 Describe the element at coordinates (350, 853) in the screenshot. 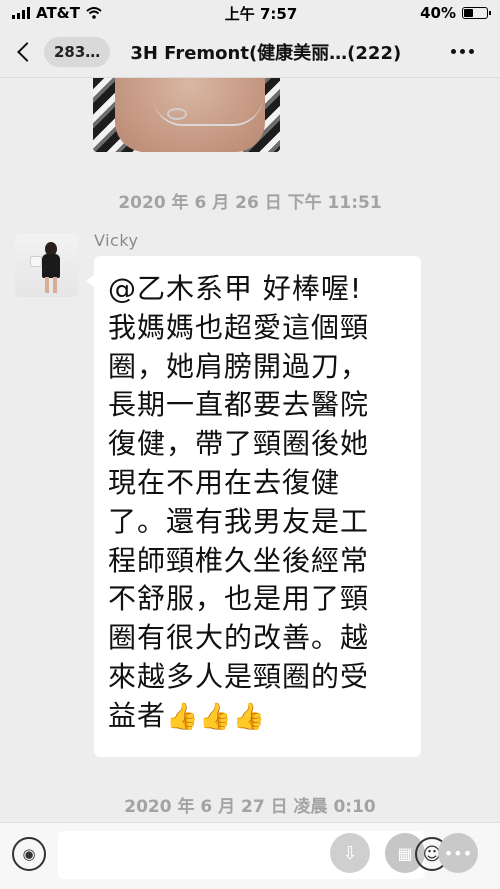

I see `inbox-icon: ⇩` at that location.